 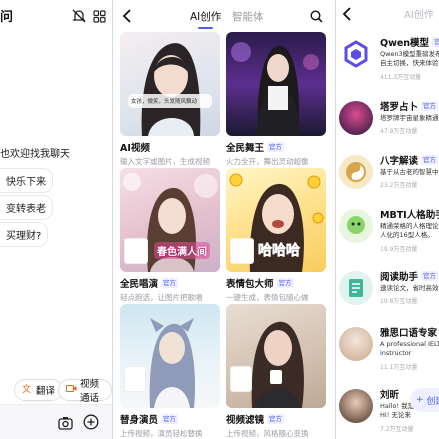 What do you see at coordinates (316, 17) in the screenshot?
I see `search-icon` at bounding box center [316, 17].